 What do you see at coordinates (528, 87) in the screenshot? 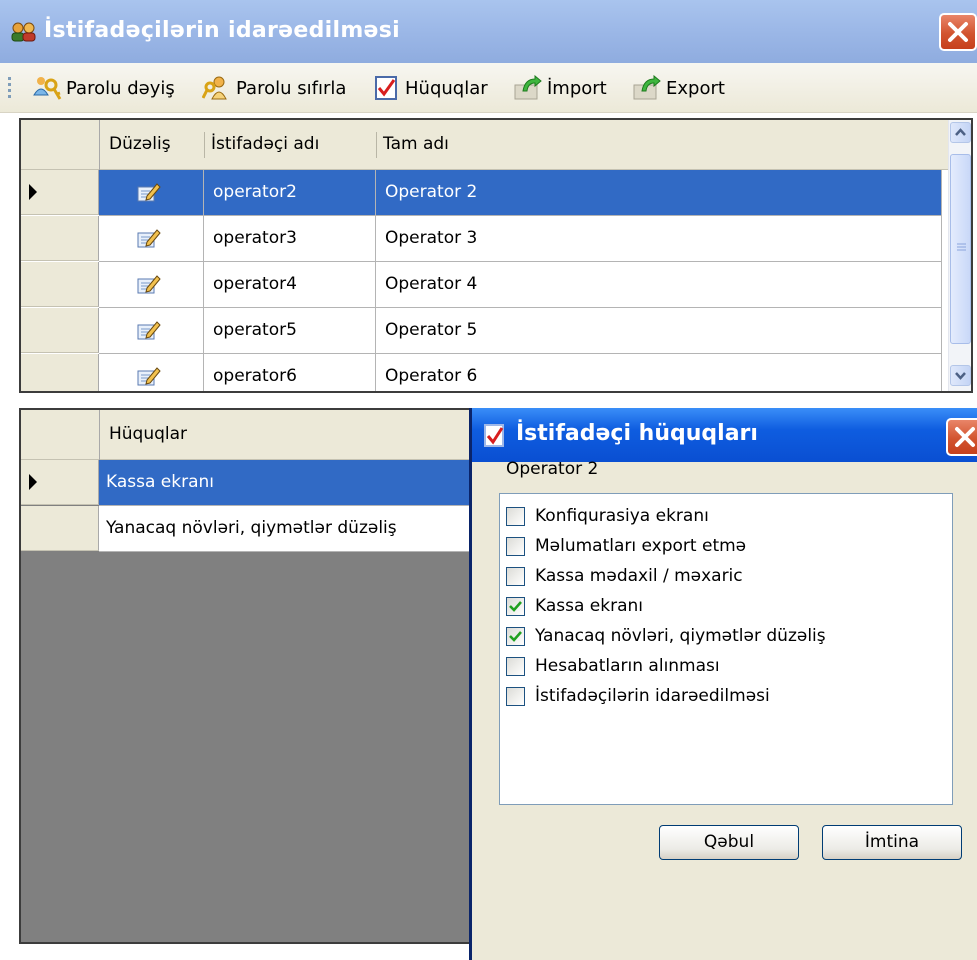
I see `import-icon` at bounding box center [528, 87].